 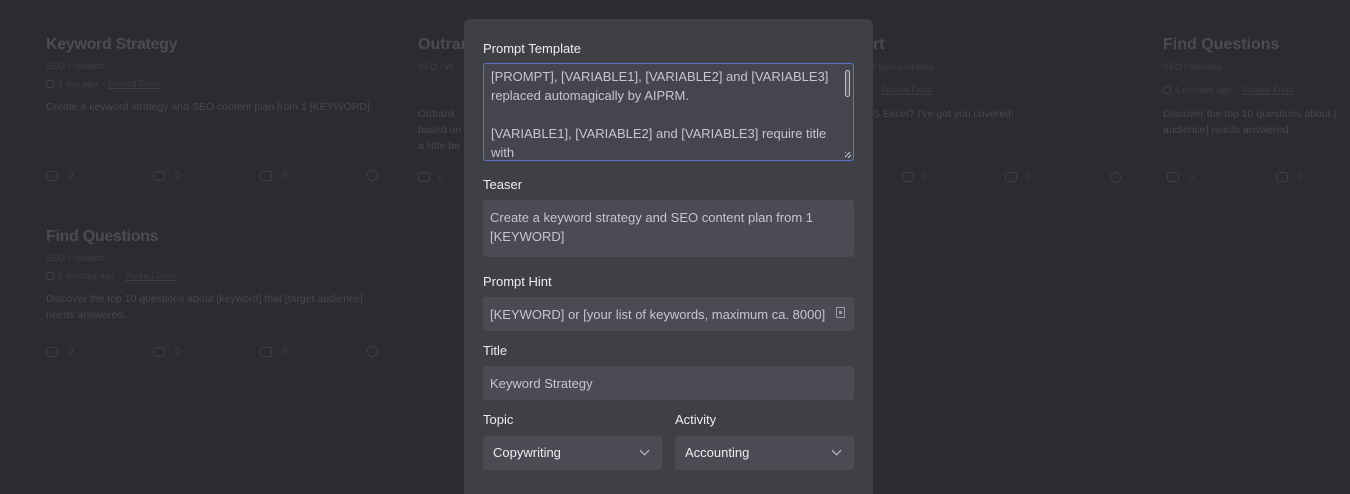 I want to click on clipboard-icon, so click(x=840, y=312).